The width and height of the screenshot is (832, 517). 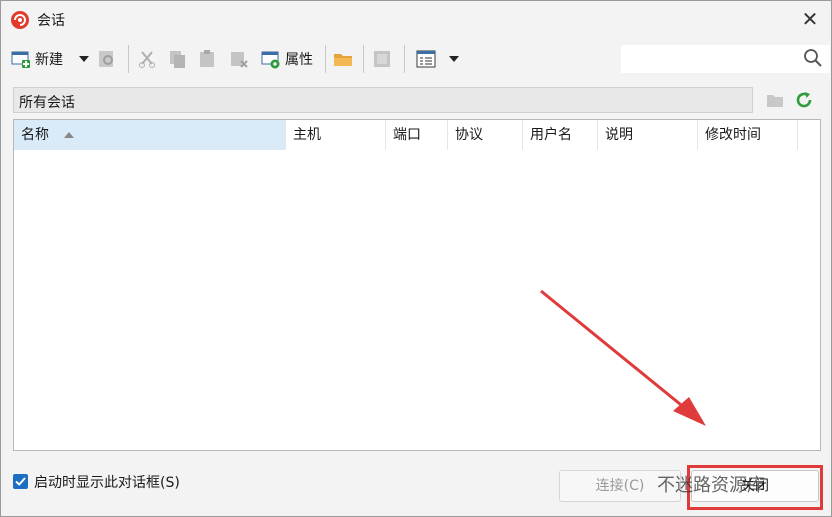 What do you see at coordinates (623, 357) in the screenshot?
I see `annotation-arrow` at bounding box center [623, 357].